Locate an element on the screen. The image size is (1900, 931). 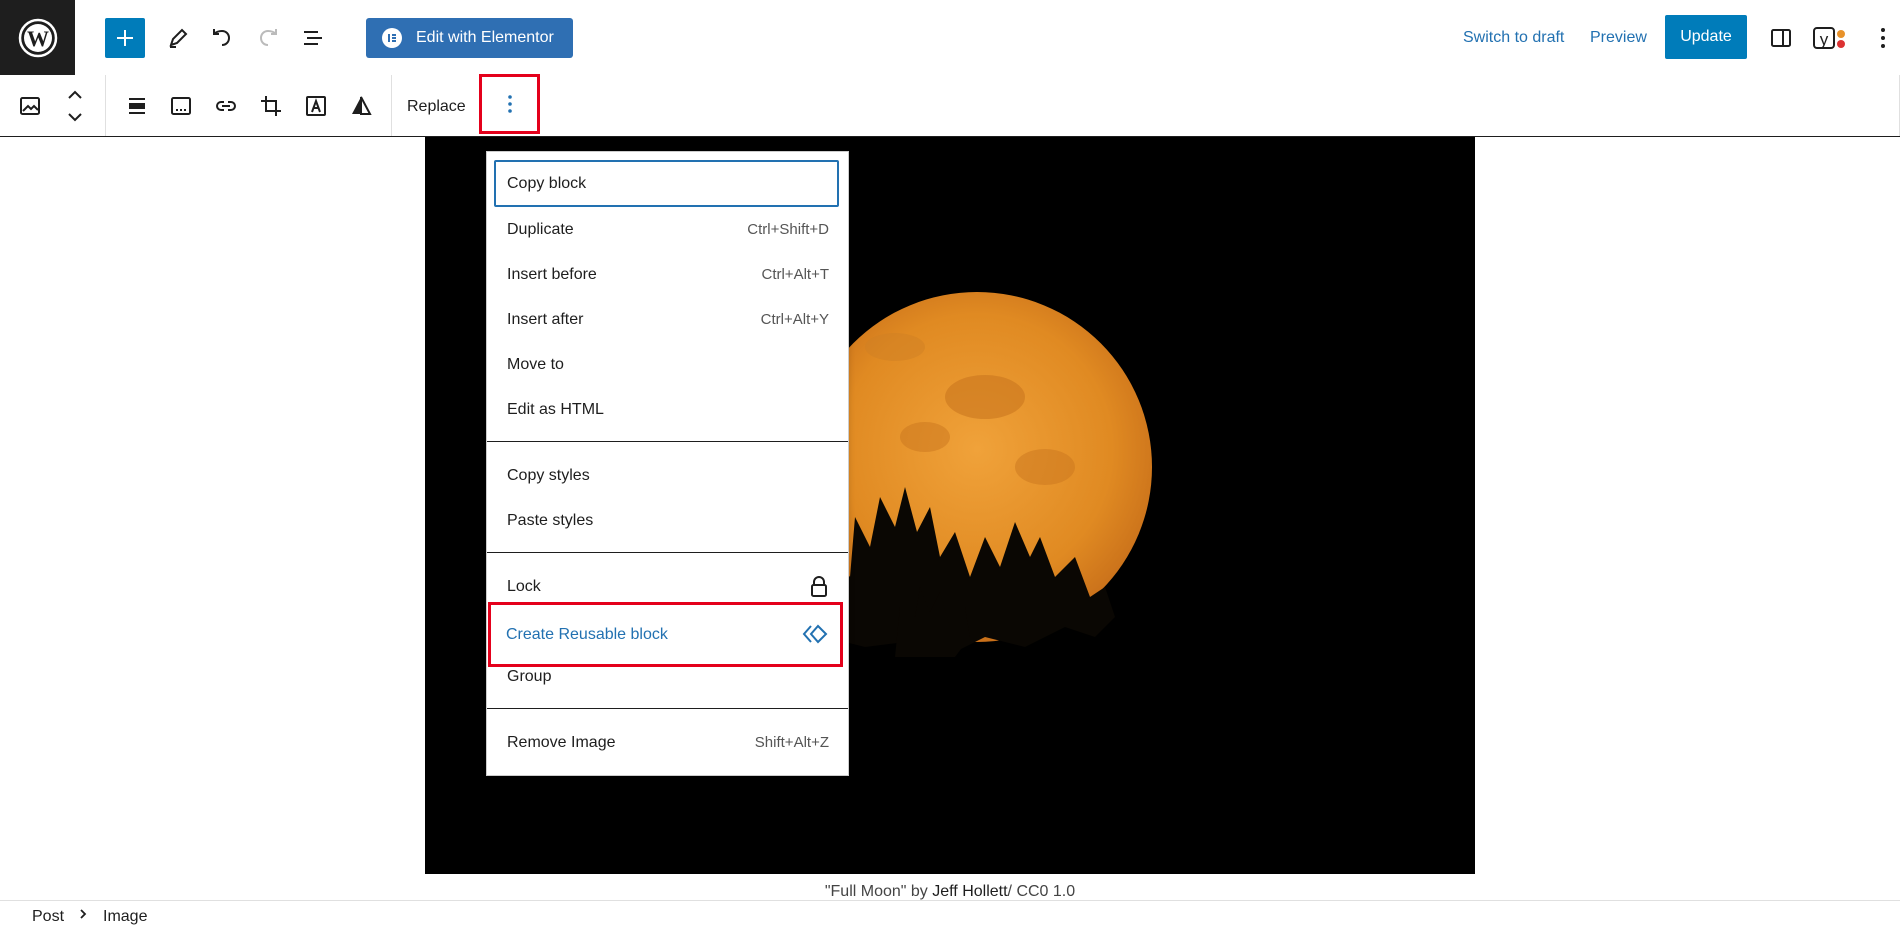
lock-icon is located at coordinates (819, 589).